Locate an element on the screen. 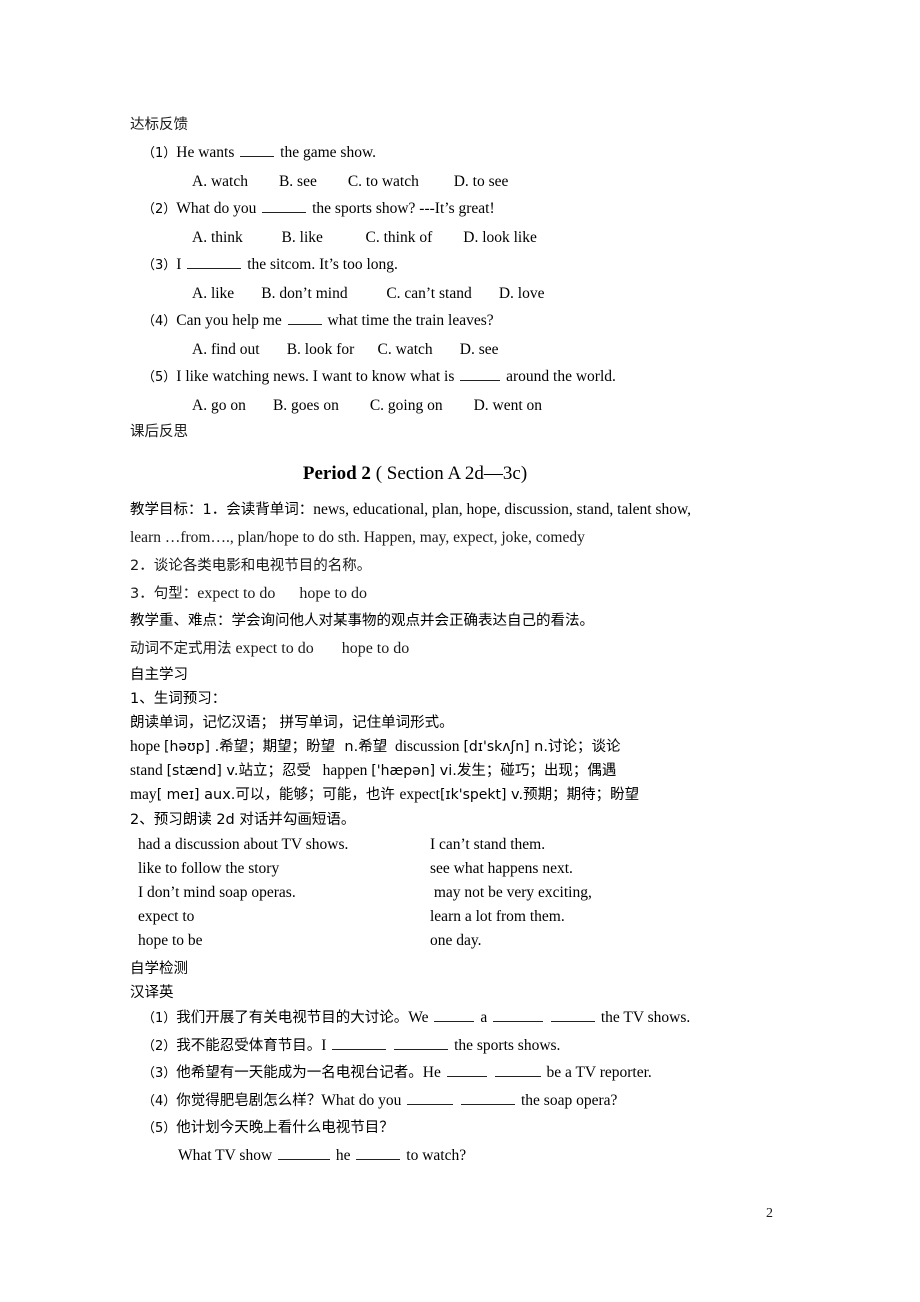 The width and height of the screenshot is (920, 1302). vocab-meaning: v.站立；忍受 is located at coordinates (266, 771).